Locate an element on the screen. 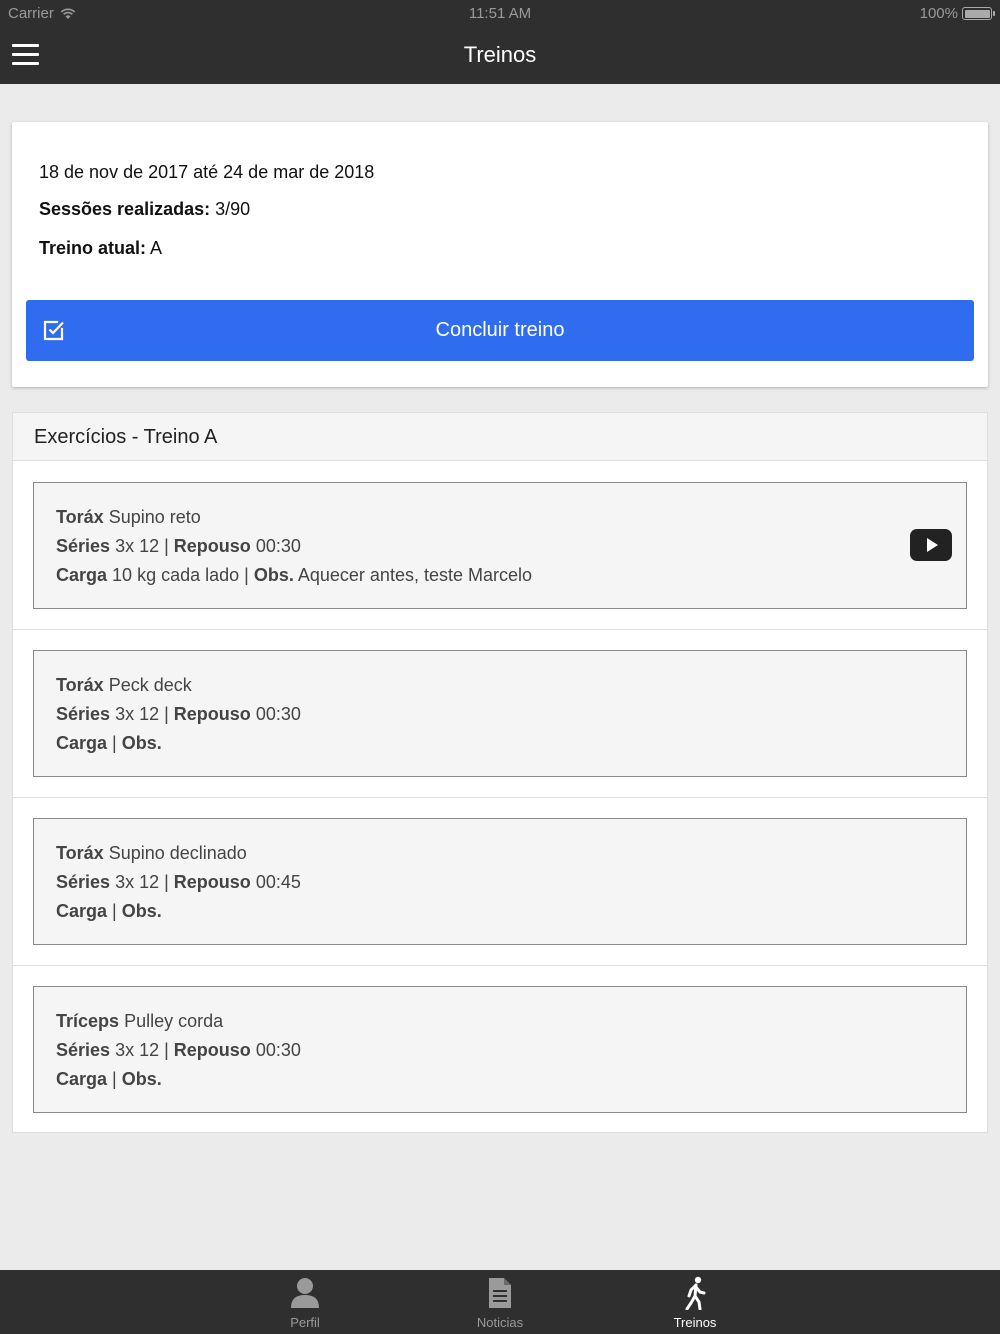 The width and height of the screenshot is (1000, 1334). battery-indicator: 100% is located at coordinates (957, 13).